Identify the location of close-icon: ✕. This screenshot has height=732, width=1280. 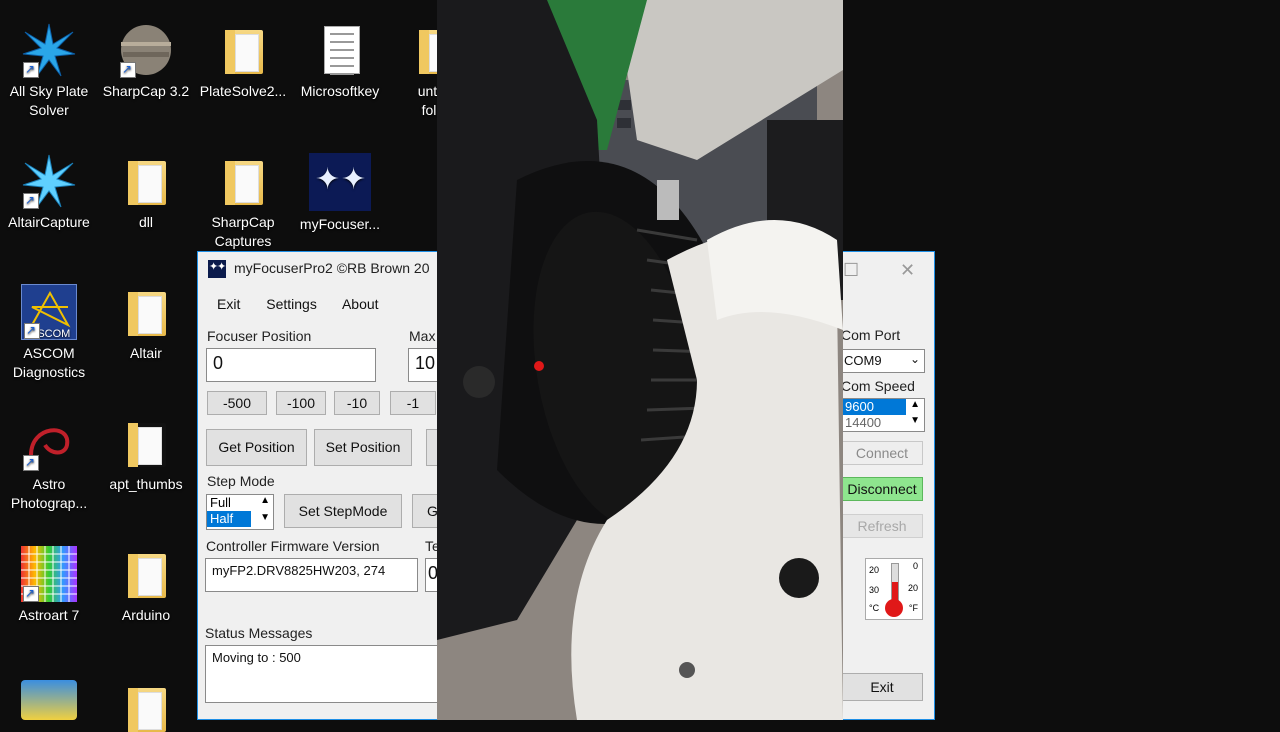
(907, 270).